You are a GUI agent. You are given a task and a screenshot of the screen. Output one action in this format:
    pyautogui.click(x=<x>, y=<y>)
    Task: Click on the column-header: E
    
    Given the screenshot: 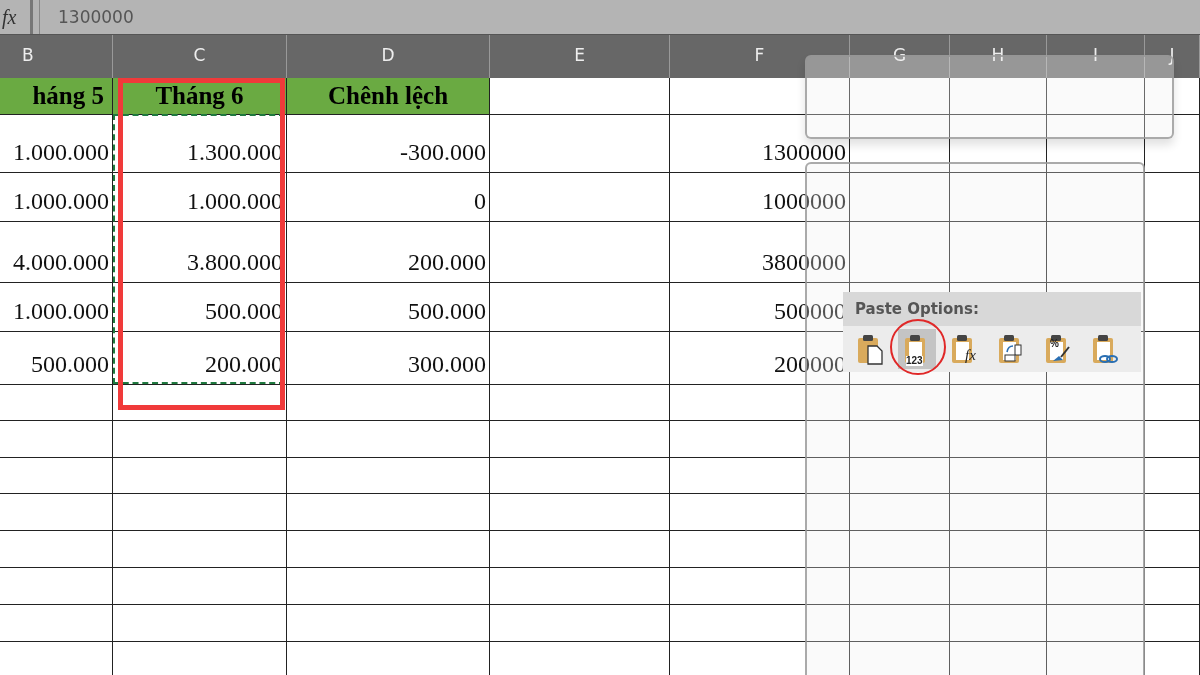 What is the action you would take?
    pyautogui.click(x=580, y=56)
    